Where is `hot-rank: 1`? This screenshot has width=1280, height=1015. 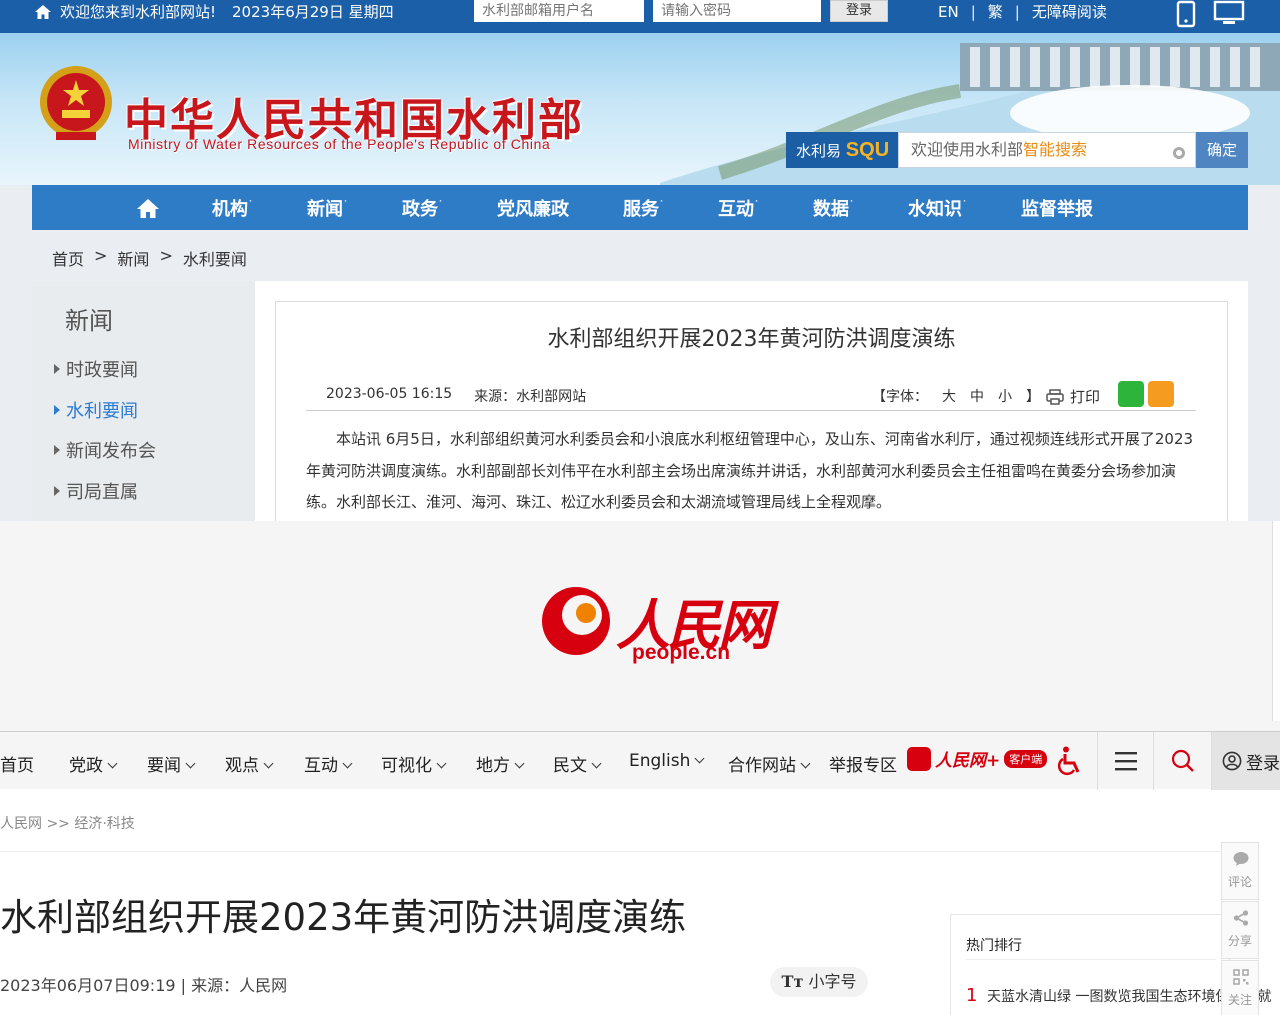
hot-rank: 1 is located at coordinates (972, 995).